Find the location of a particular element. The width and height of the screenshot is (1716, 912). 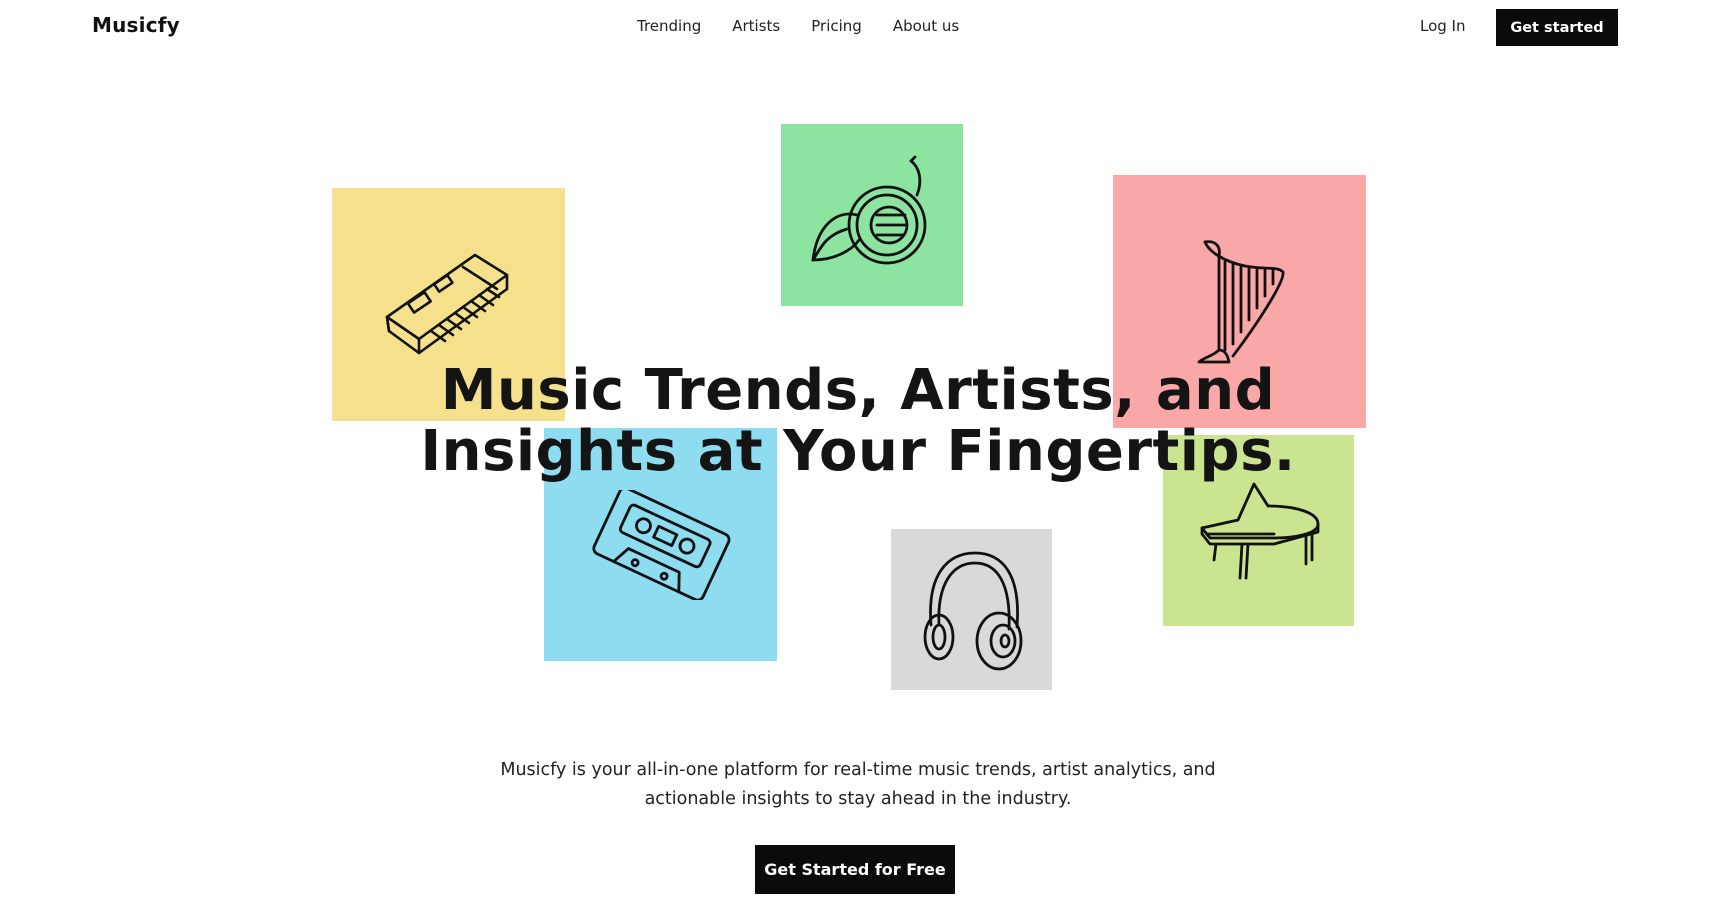

nav-link-pricing: Pricing is located at coordinates (836, 26).